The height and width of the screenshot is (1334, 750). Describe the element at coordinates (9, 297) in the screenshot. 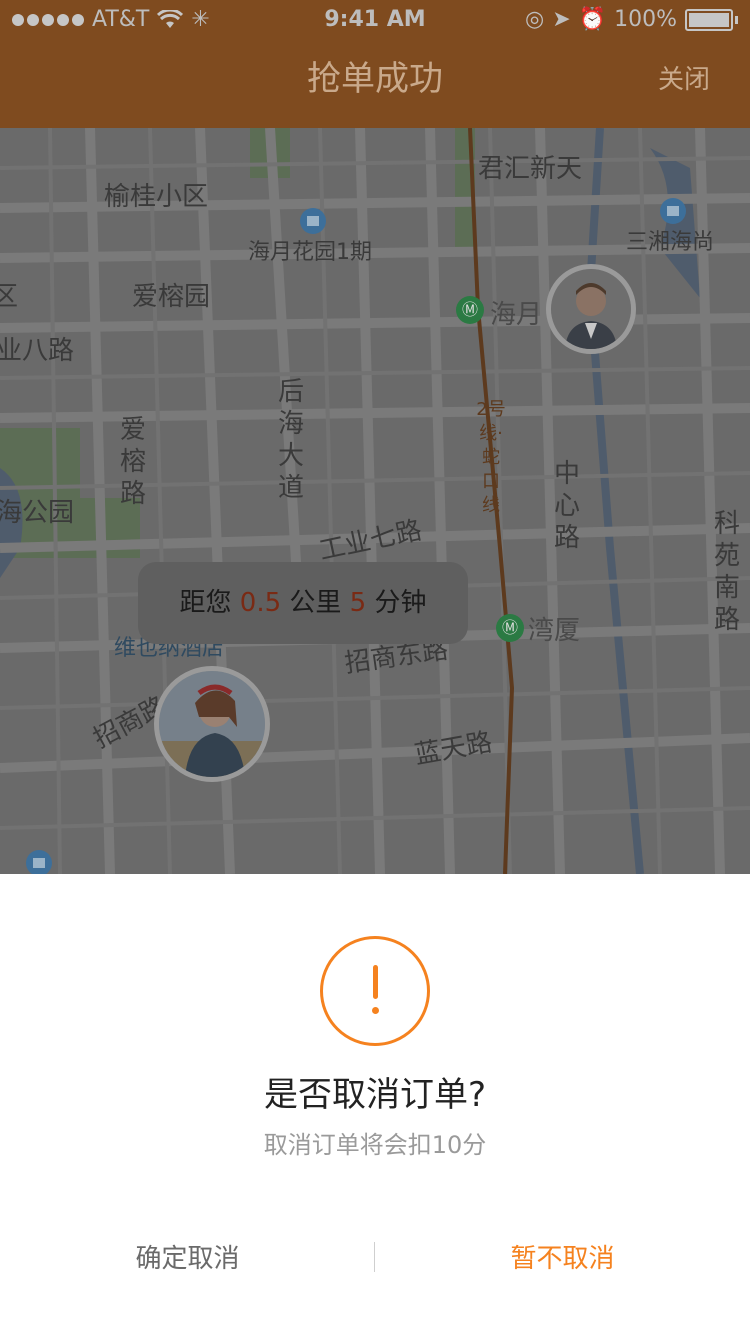

I see `map-label-left-edge: 区` at that location.